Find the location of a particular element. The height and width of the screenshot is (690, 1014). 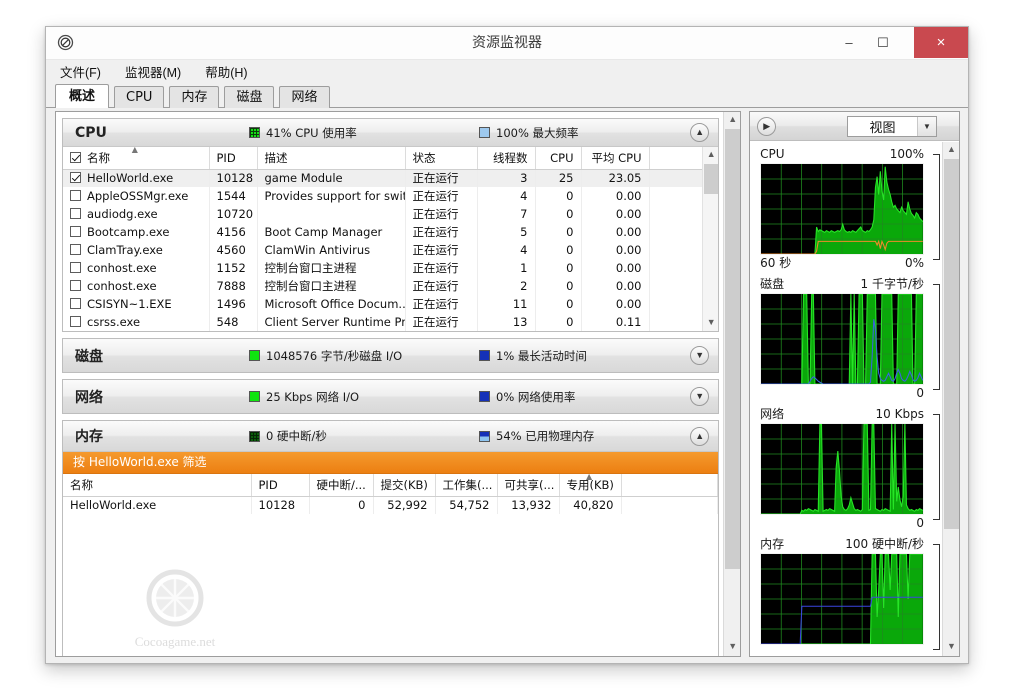

column-header-label: 状态 is located at coordinates (424, 157).